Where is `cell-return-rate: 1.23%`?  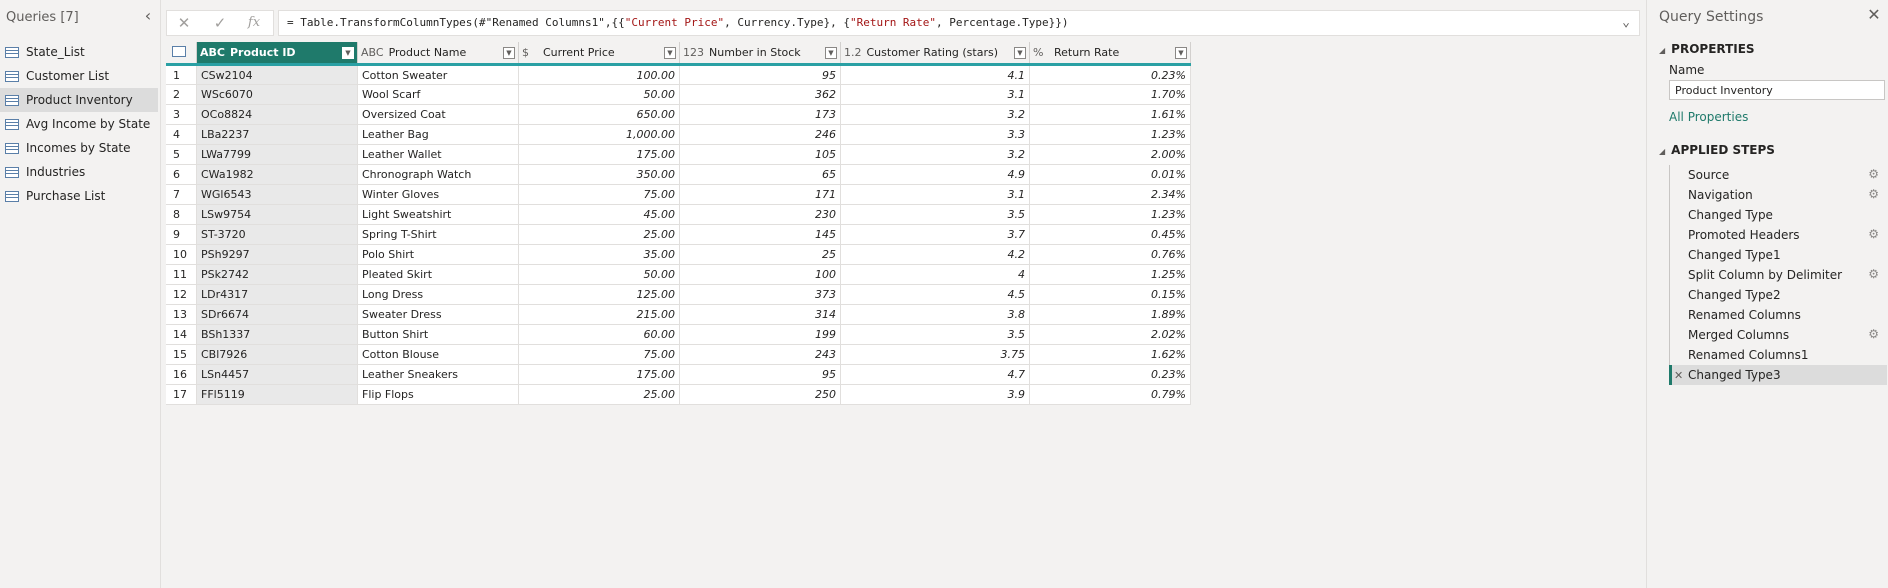
cell-return-rate: 1.23% is located at coordinates (1110, 134).